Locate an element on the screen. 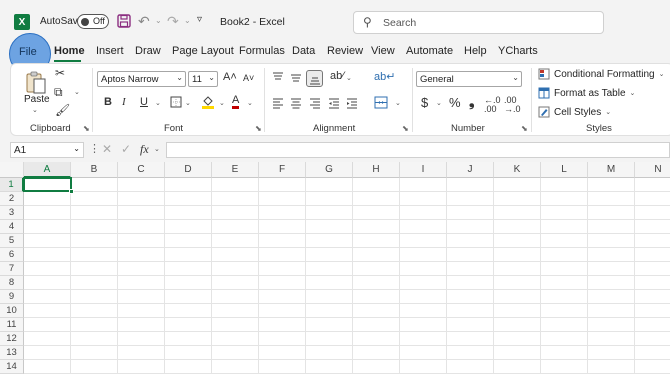 This screenshot has height=374, width=670. tab-page-layout: Page Layout is located at coordinates (203, 51).